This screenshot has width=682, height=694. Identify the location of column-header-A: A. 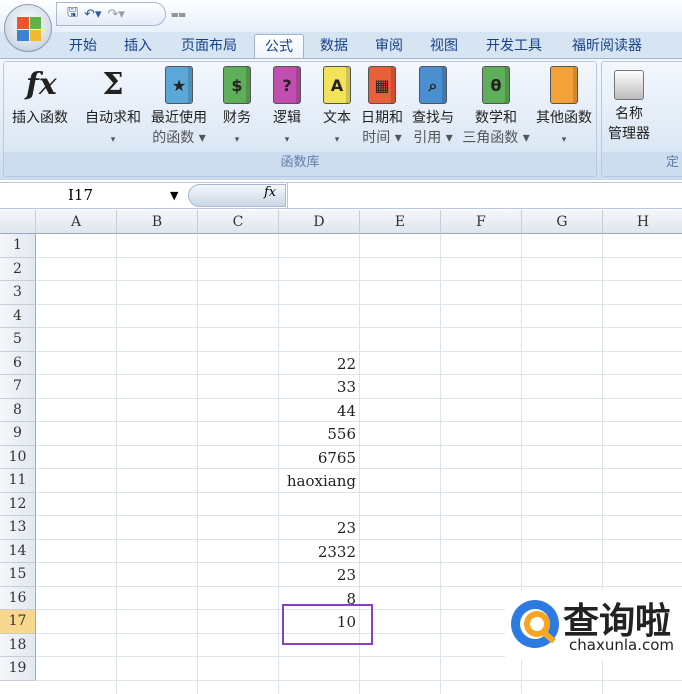
(76, 222).